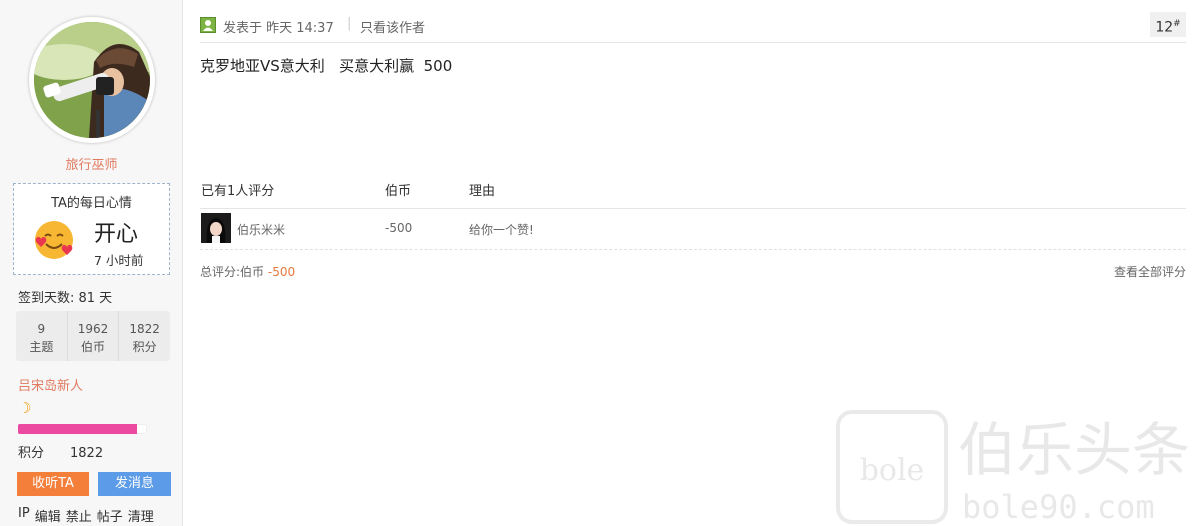  I want to click on stat-label: 伯币, so click(93, 347).